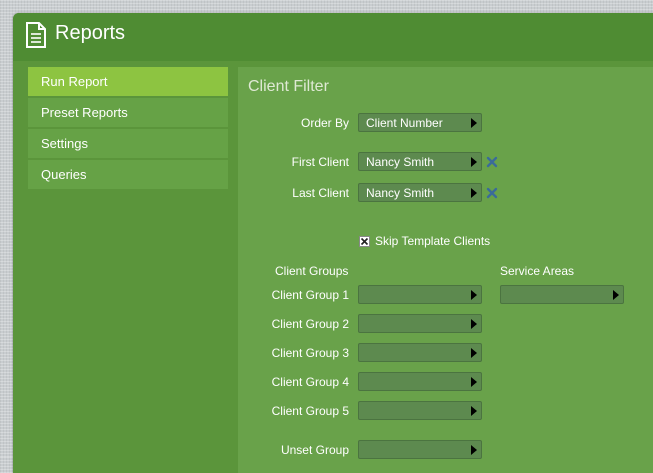 This screenshot has width=653, height=473. Describe the element at coordinates (492, 162) in the screenshot. I see `clear-first-client-icon` at that location.